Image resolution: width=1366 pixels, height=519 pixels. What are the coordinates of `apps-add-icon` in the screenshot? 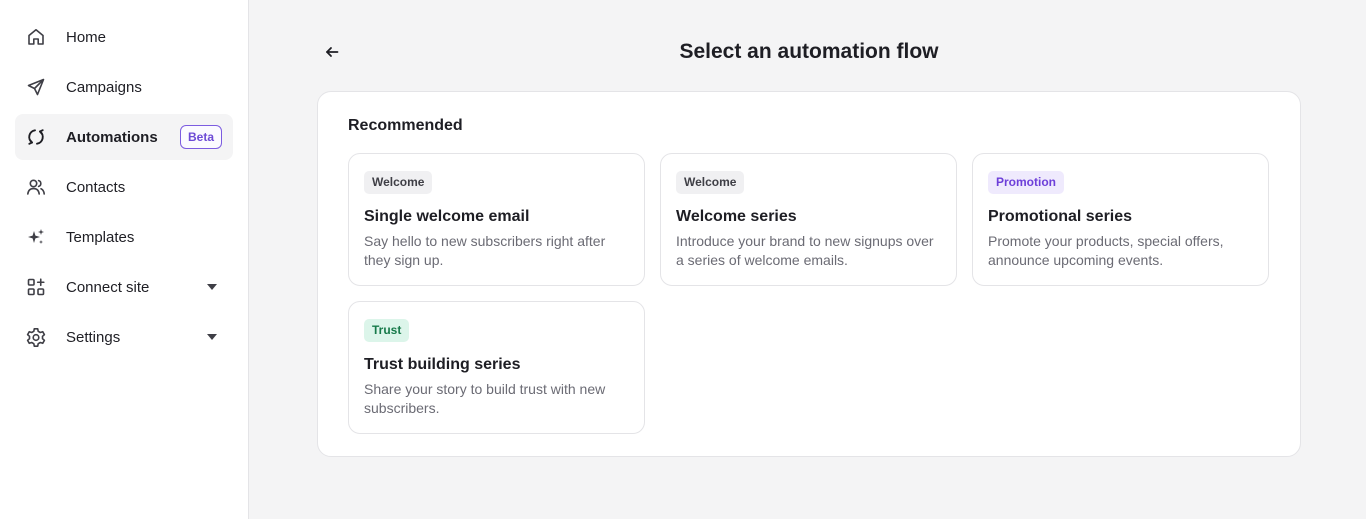 It's located at (36, 287).